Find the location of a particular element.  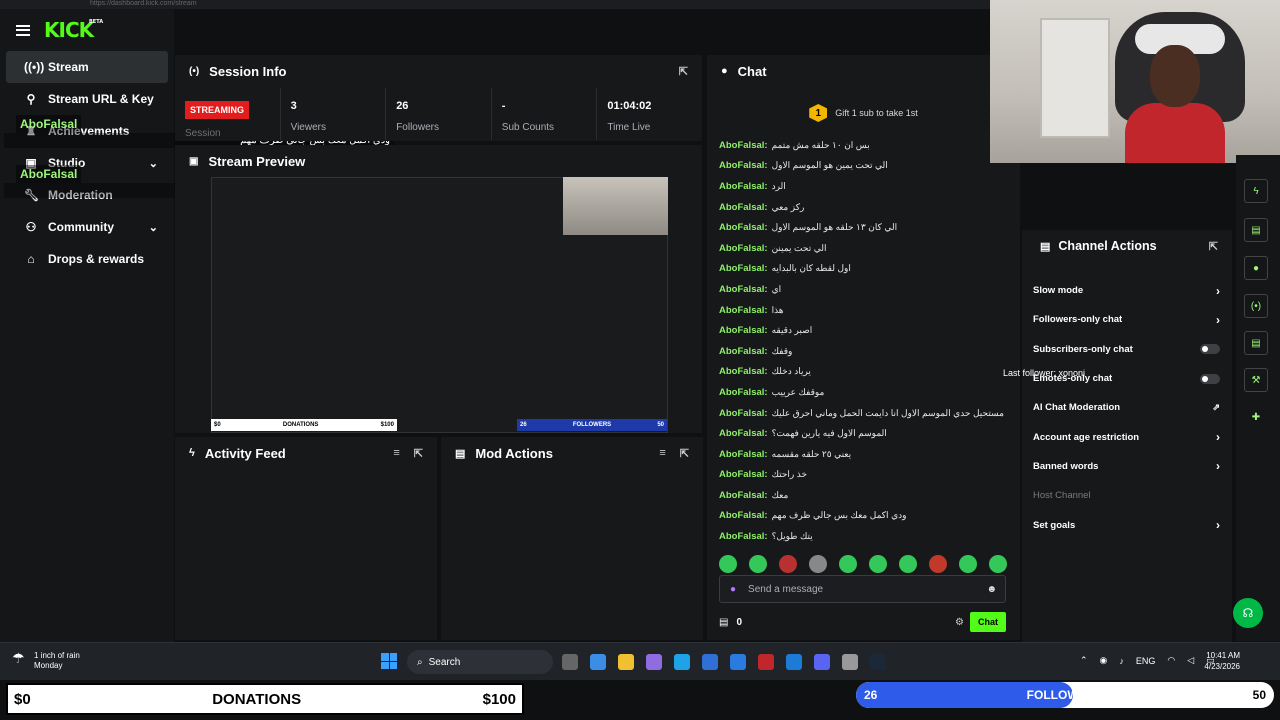

chat-message: AboFalsal: بس ان ١٠ حلقه مش متمم is located at coordinates (794, 145).